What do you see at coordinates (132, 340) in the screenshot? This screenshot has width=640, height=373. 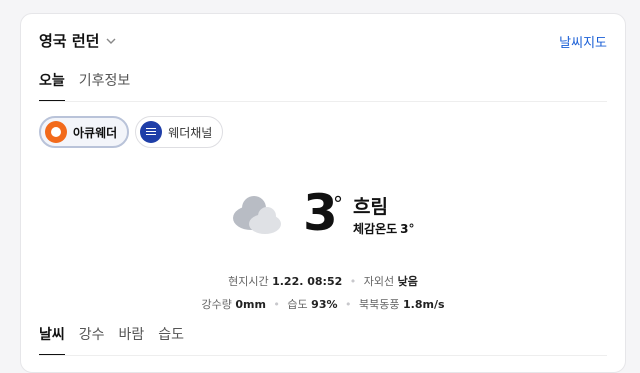 I see `tab-wind: 바람` at bounding box center [132, 340].